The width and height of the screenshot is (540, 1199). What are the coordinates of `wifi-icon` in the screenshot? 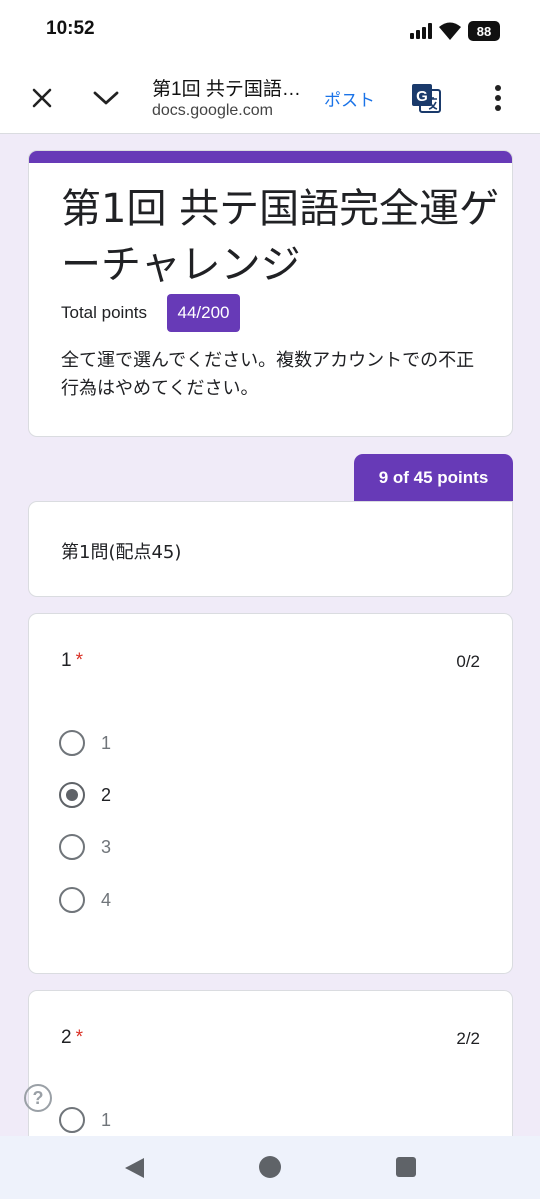 It's located at (450, 31).